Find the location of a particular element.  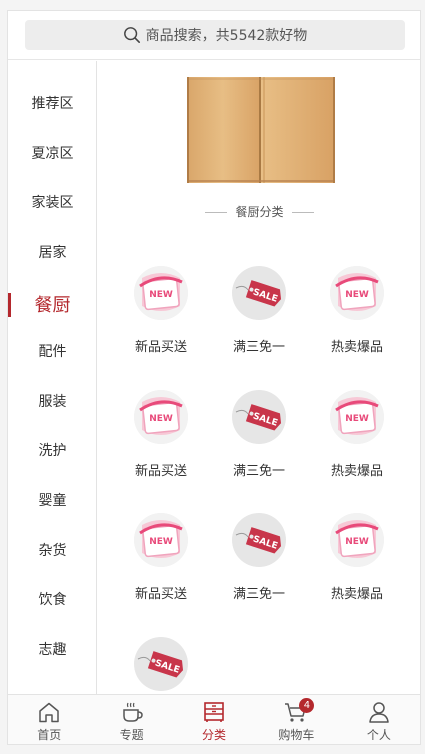

search-input: 商品搜索，共5542款好物 is located at coordinates (215, 35).